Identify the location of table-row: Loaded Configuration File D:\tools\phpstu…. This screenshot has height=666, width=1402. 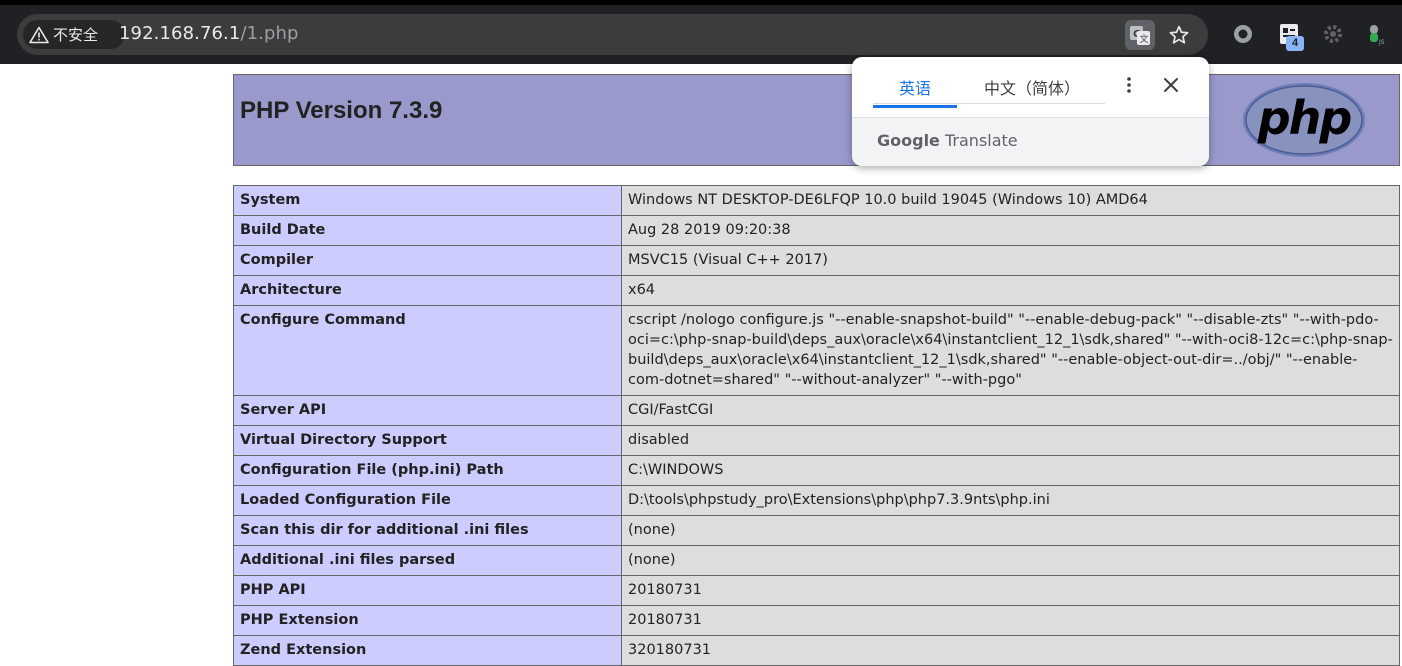
(816, 500).